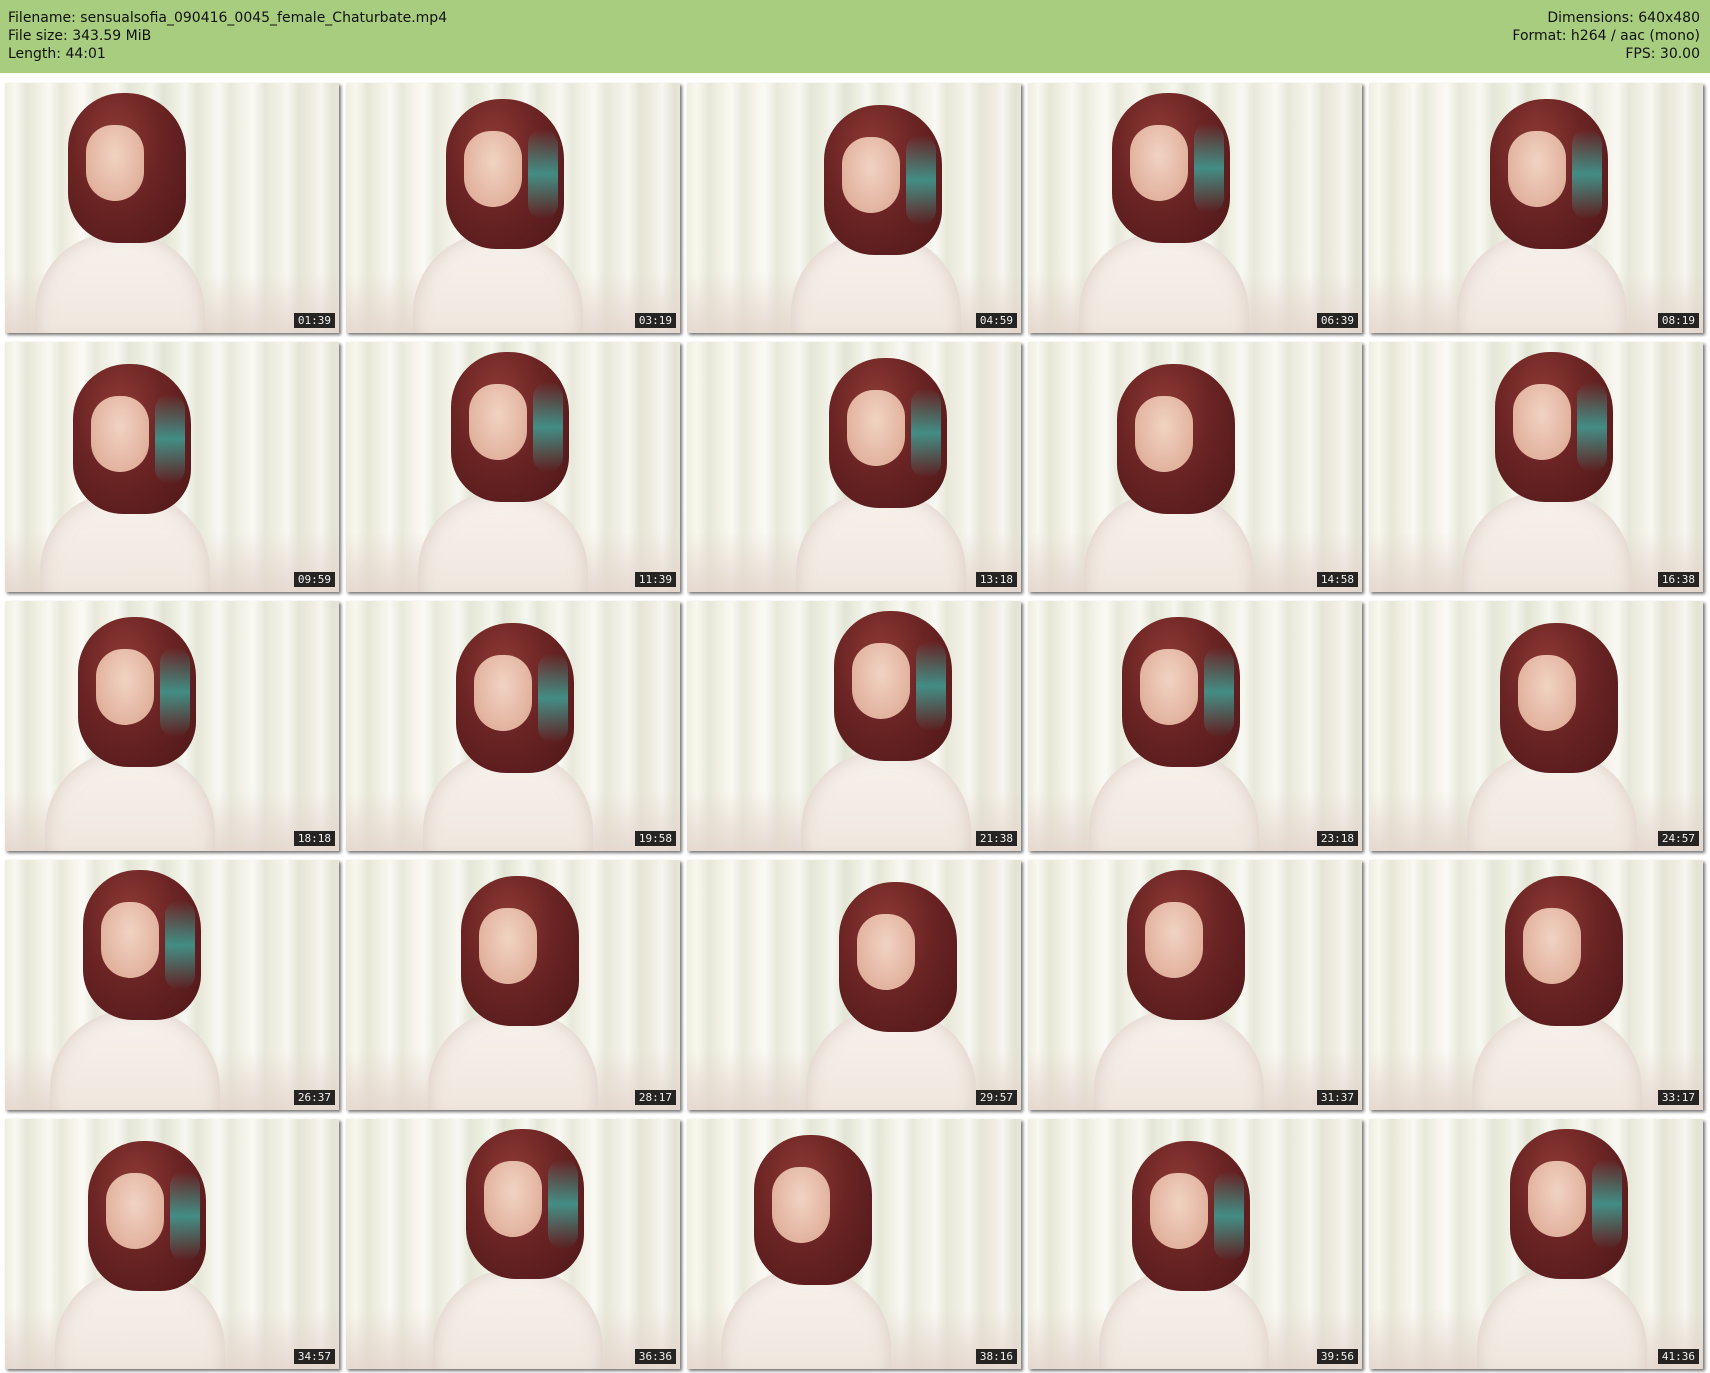 Image resolution: width=1710 pixels, height=1373 pixels. Describe the element at coordinates (57, 54) in the screenshot. I see `length-text: Length: 44:01` at that location.